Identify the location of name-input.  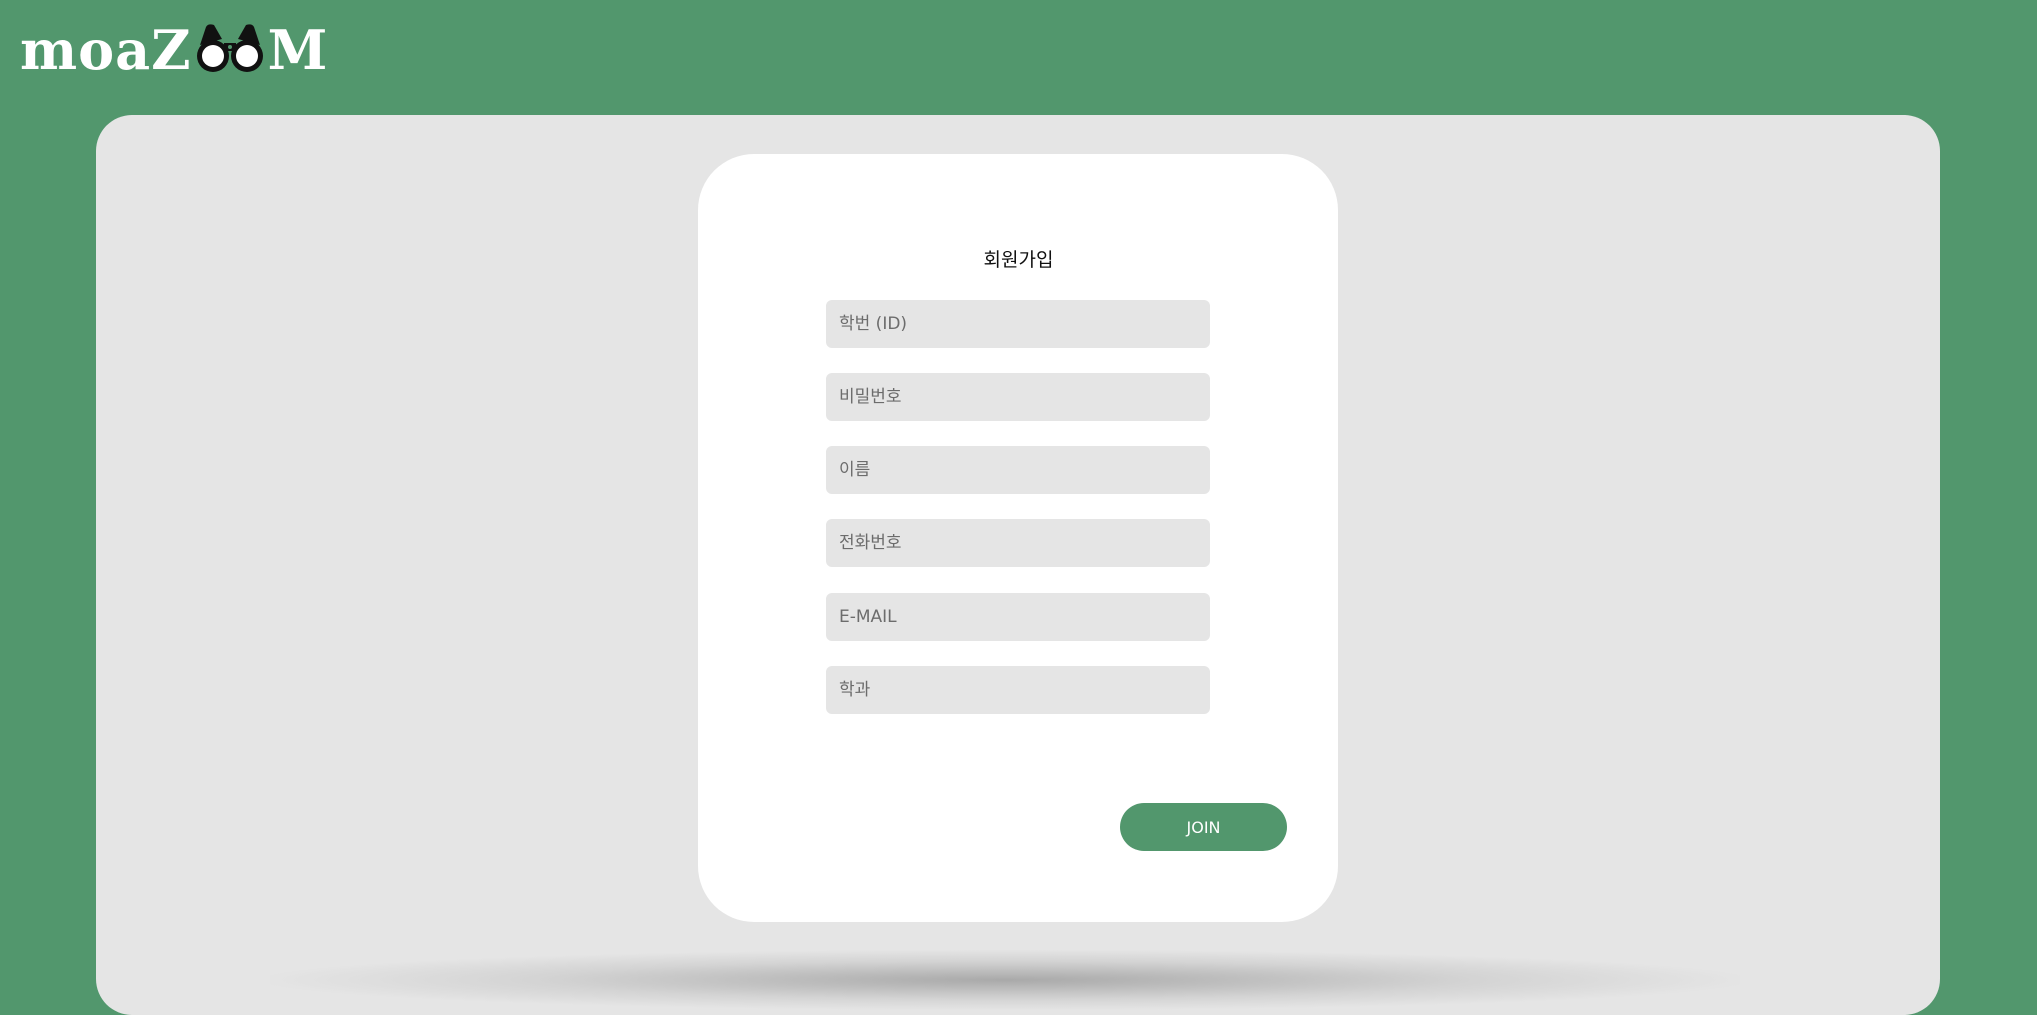
(1018, 470).